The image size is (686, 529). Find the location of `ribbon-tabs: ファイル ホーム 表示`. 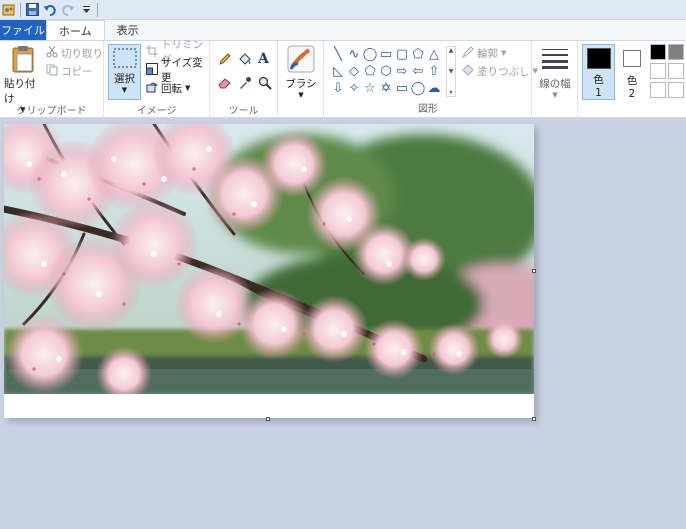

ribbon-tabs: ファイル ホーム 表示 is located at coordinates (343, 30).